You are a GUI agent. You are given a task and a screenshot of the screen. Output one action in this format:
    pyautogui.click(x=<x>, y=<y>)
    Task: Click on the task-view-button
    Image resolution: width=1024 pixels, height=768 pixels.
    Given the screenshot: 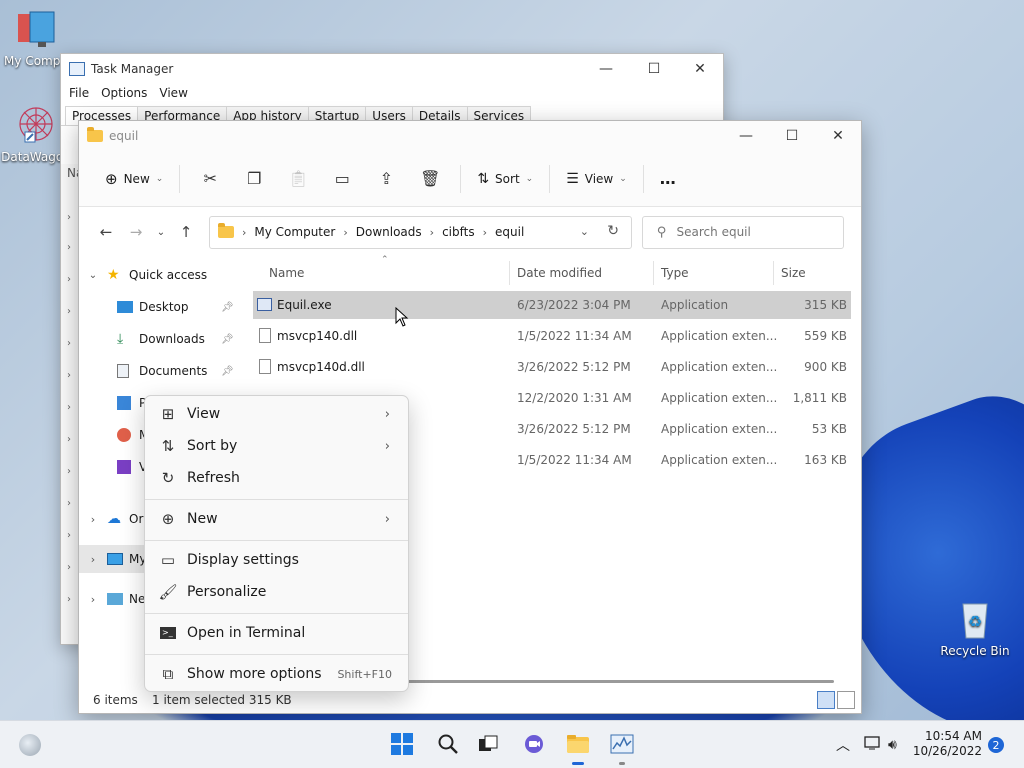 What is the action you would take?
    pyautogui.click(x=488, y=745)
    